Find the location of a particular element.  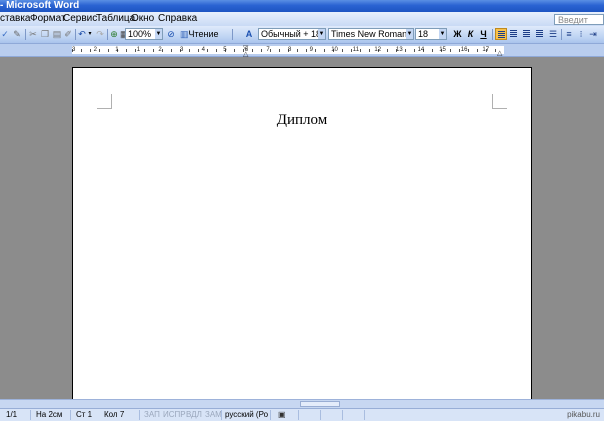

underline-button: Ч is located at coordinates (483, 34).